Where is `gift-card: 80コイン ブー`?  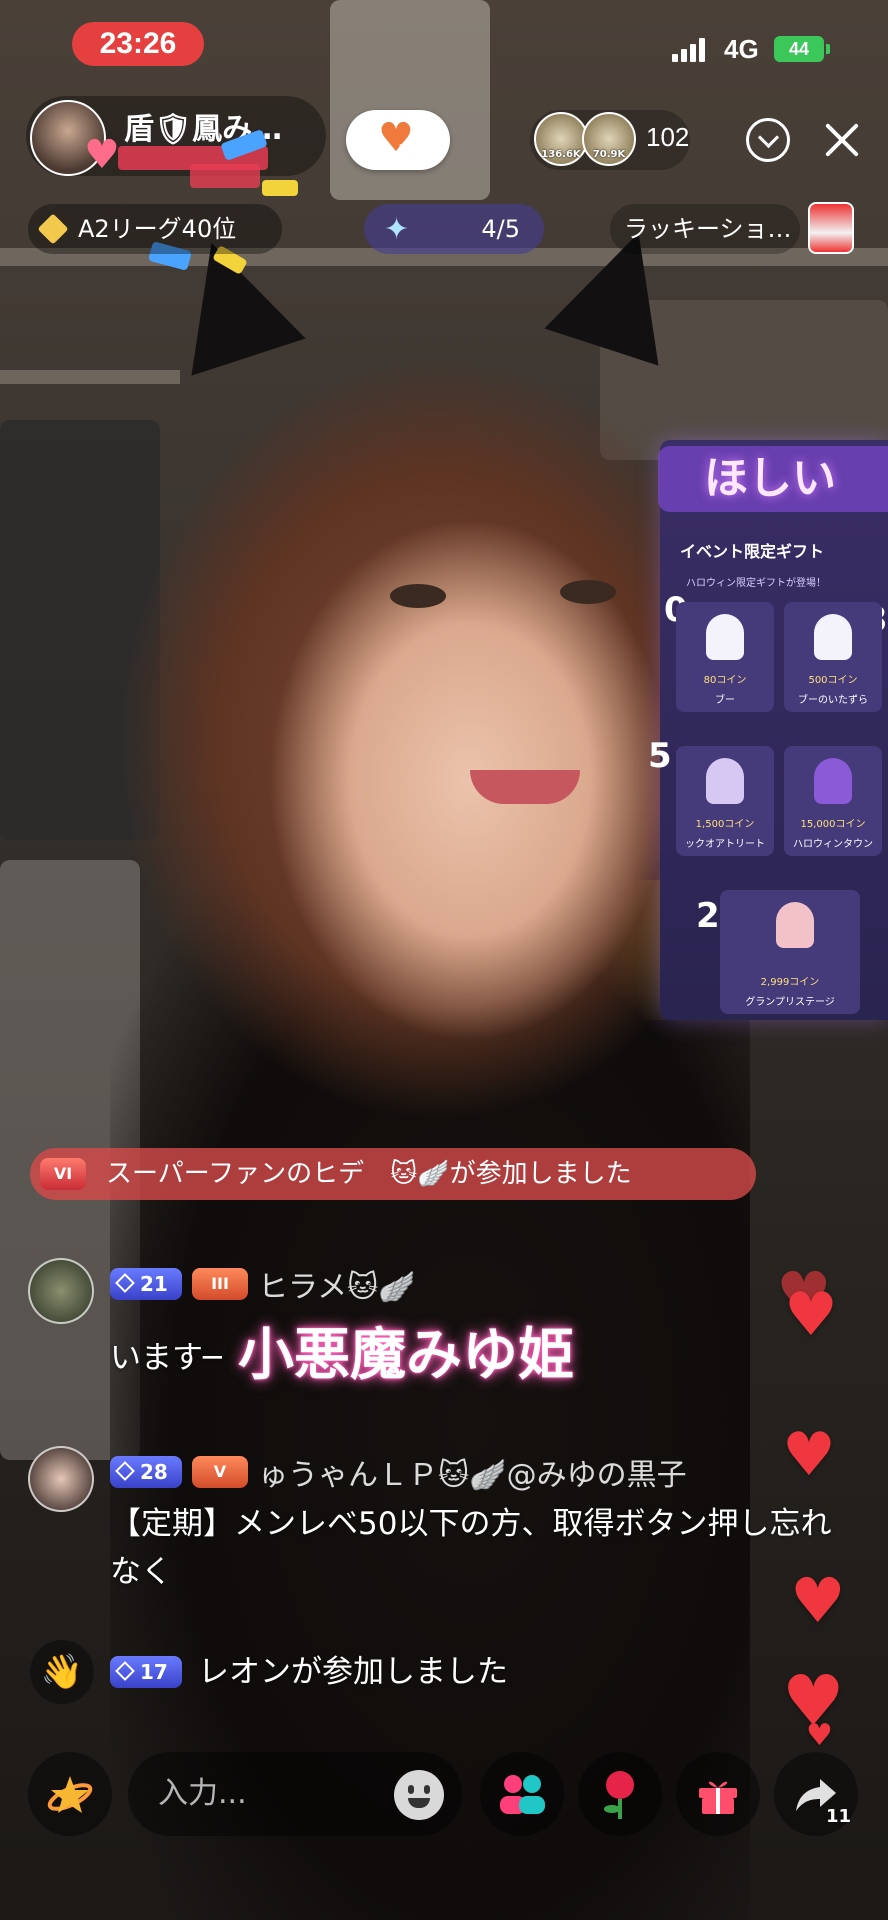 gift-card: 80コイン ブー is located at coordinates (725, 657).